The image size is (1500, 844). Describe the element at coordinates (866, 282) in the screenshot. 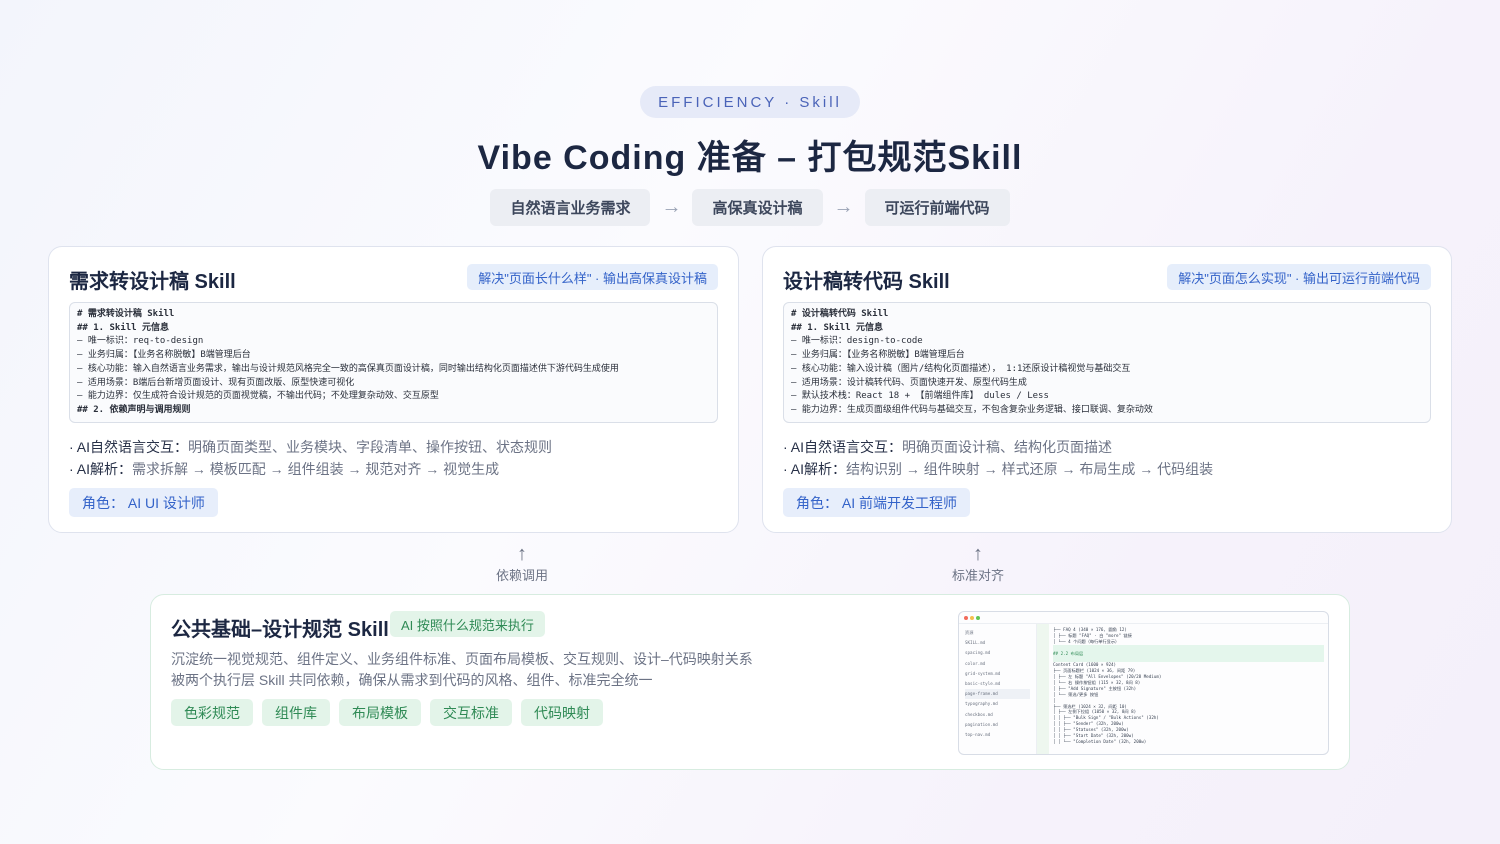

I see `card-title: 设计稿转代码 Skill` at that location.